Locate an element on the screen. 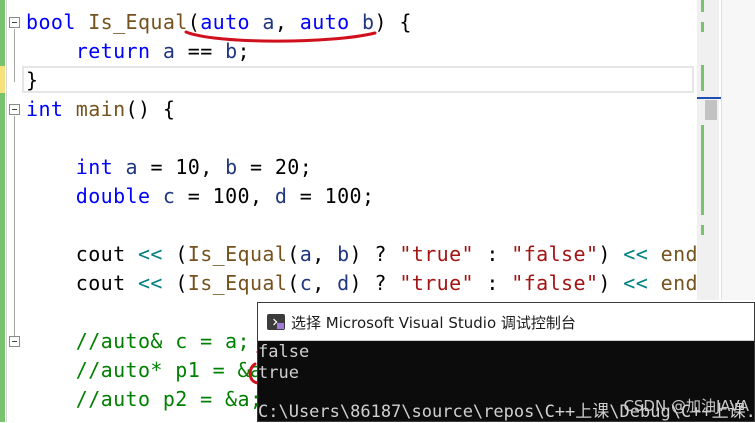  caret-position-marker is located at coordinates (709, 98).